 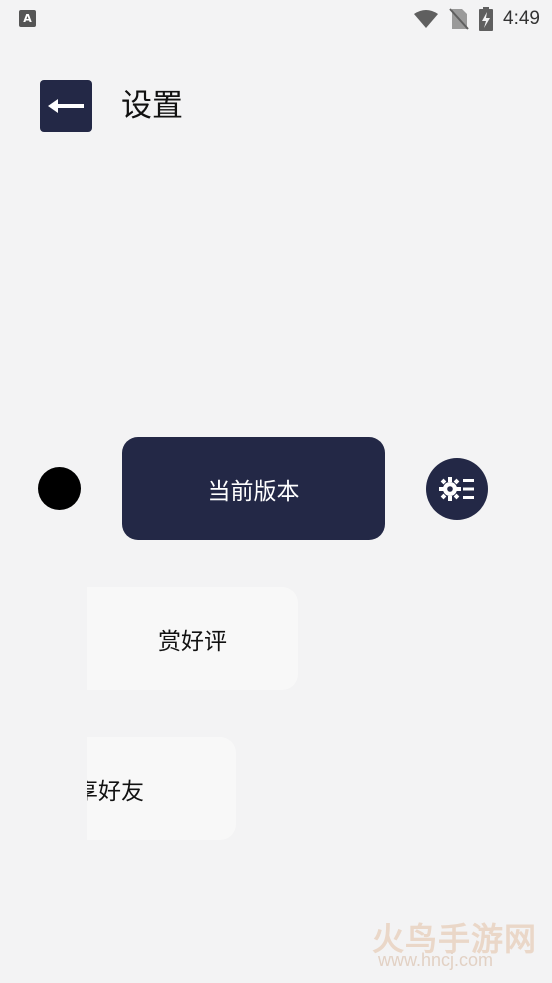 I want to click on share-friends-button: 享好友, so click(x=161, y=788).